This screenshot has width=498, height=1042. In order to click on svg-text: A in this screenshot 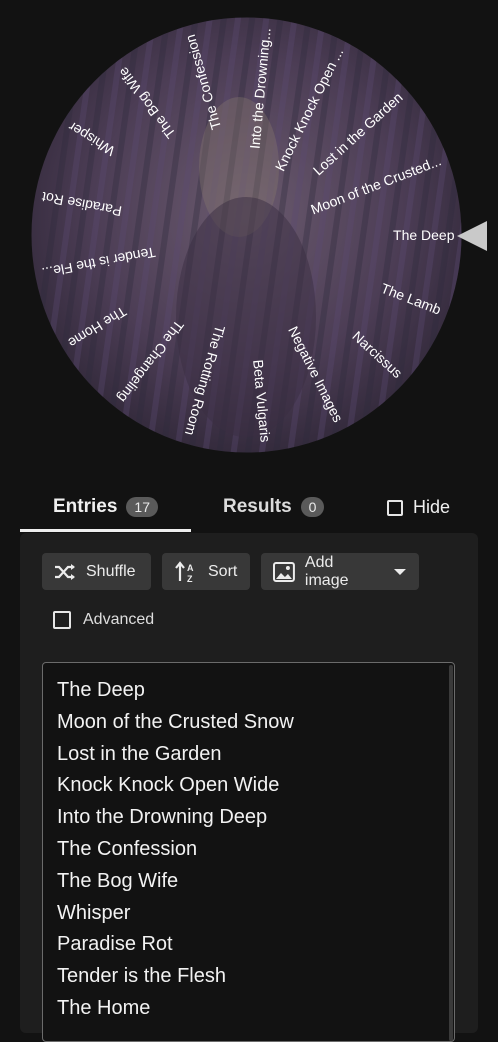, I will do `click(190, 568)`.